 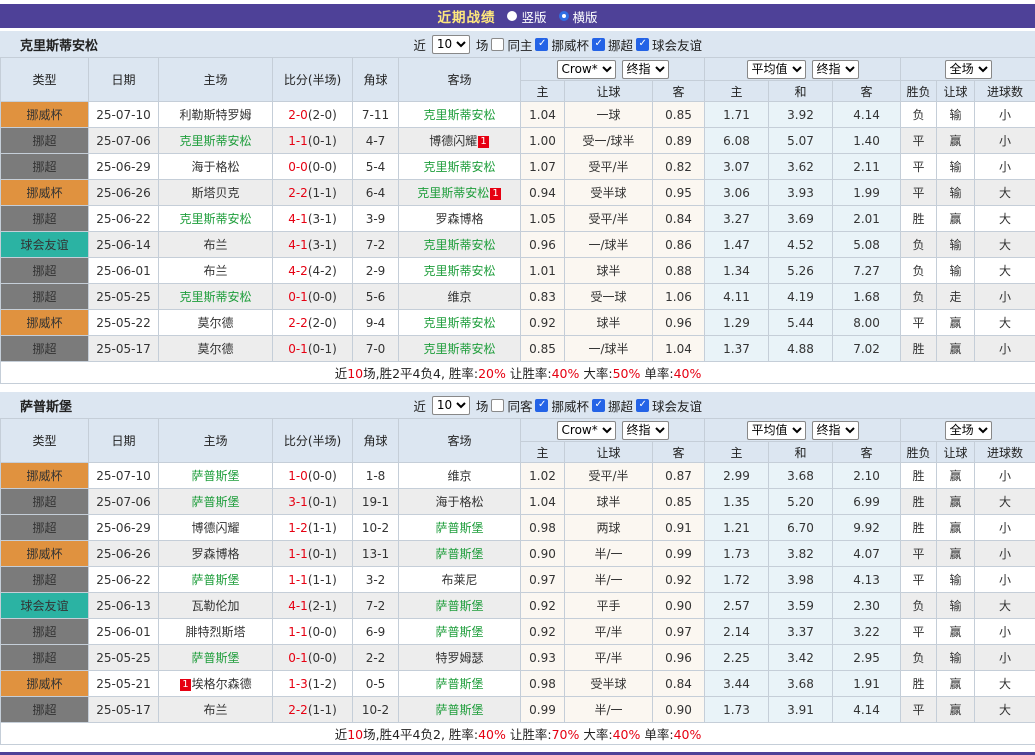 What do you see at coordinates (956, 219) in the screenshot?
I see `result-handicap: 赢` at bounding box center [956, 219].